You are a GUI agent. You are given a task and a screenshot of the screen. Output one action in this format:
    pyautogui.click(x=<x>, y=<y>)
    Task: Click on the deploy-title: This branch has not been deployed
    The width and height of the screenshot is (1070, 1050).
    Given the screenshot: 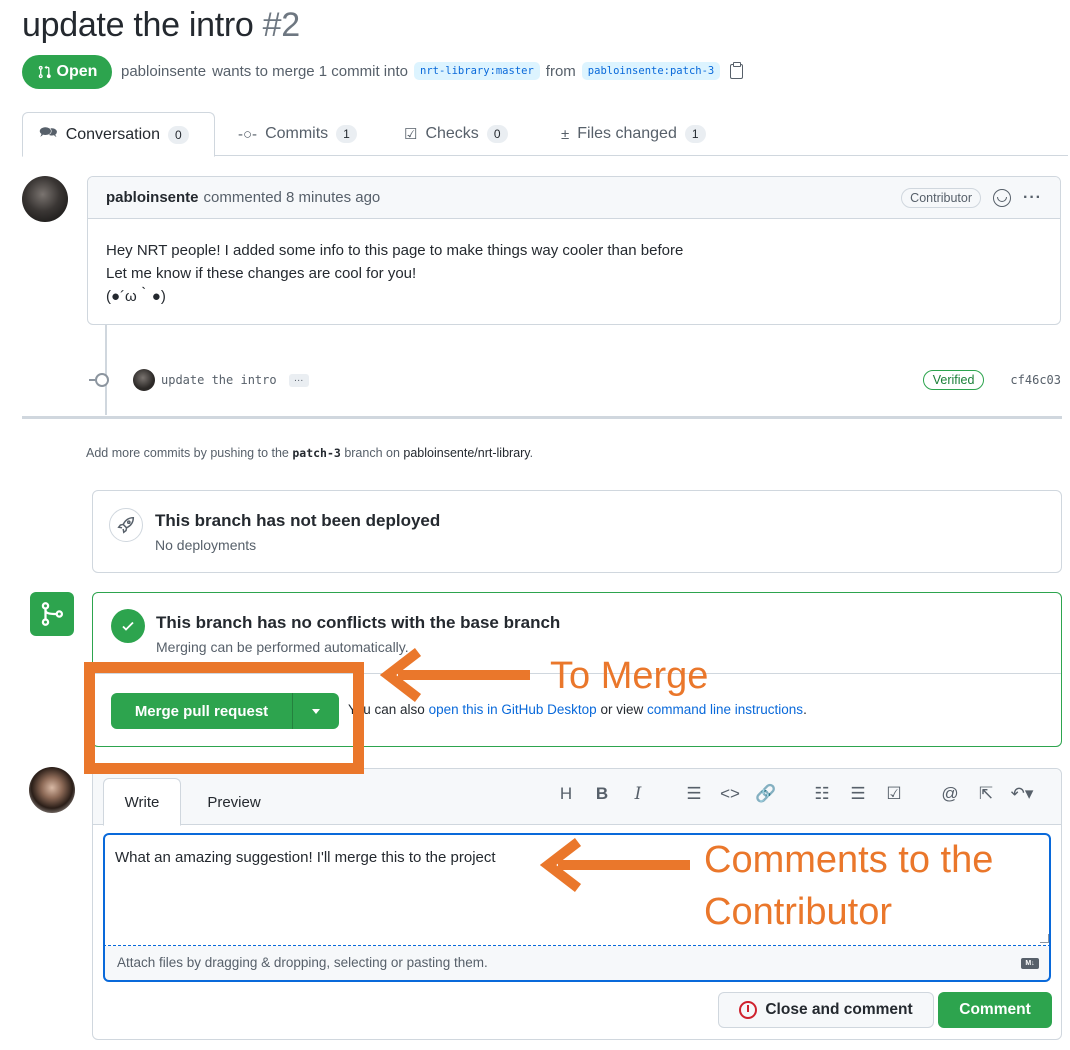 What is the action you would take?
    pyautogui.click(x=298, y=520)
    